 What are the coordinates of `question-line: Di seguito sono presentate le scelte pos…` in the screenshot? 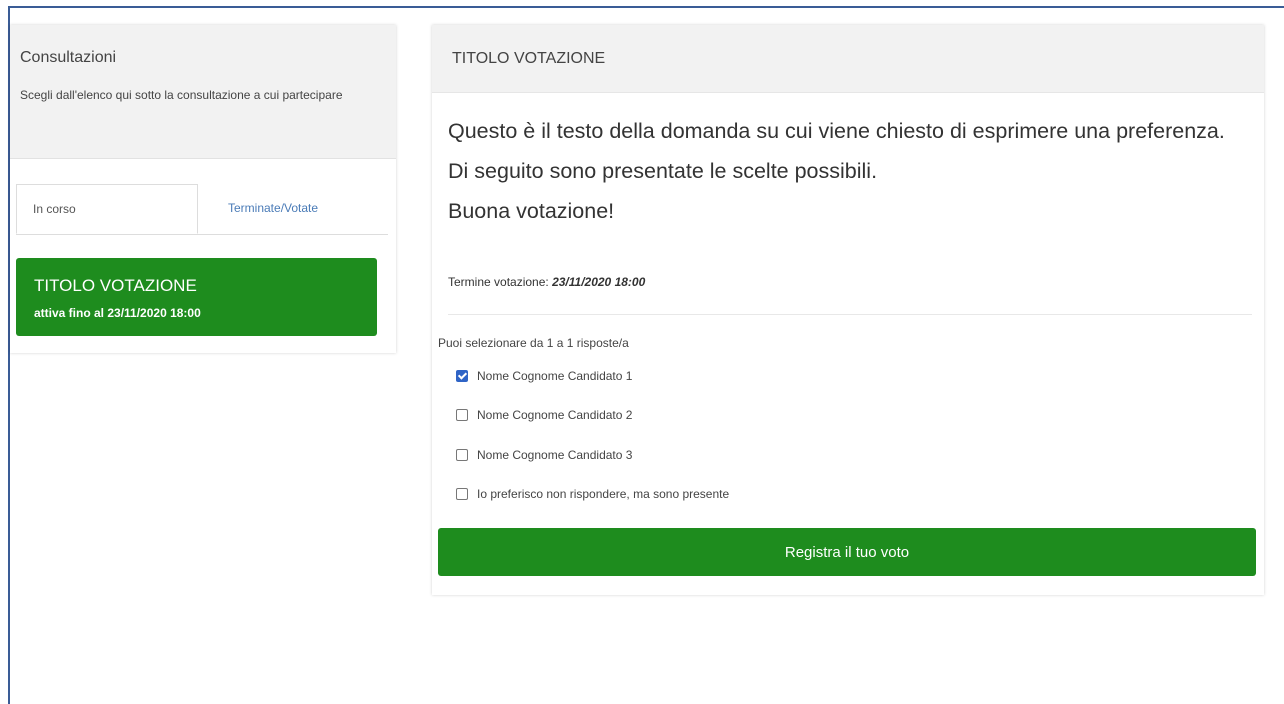 It's located at (663, 171).